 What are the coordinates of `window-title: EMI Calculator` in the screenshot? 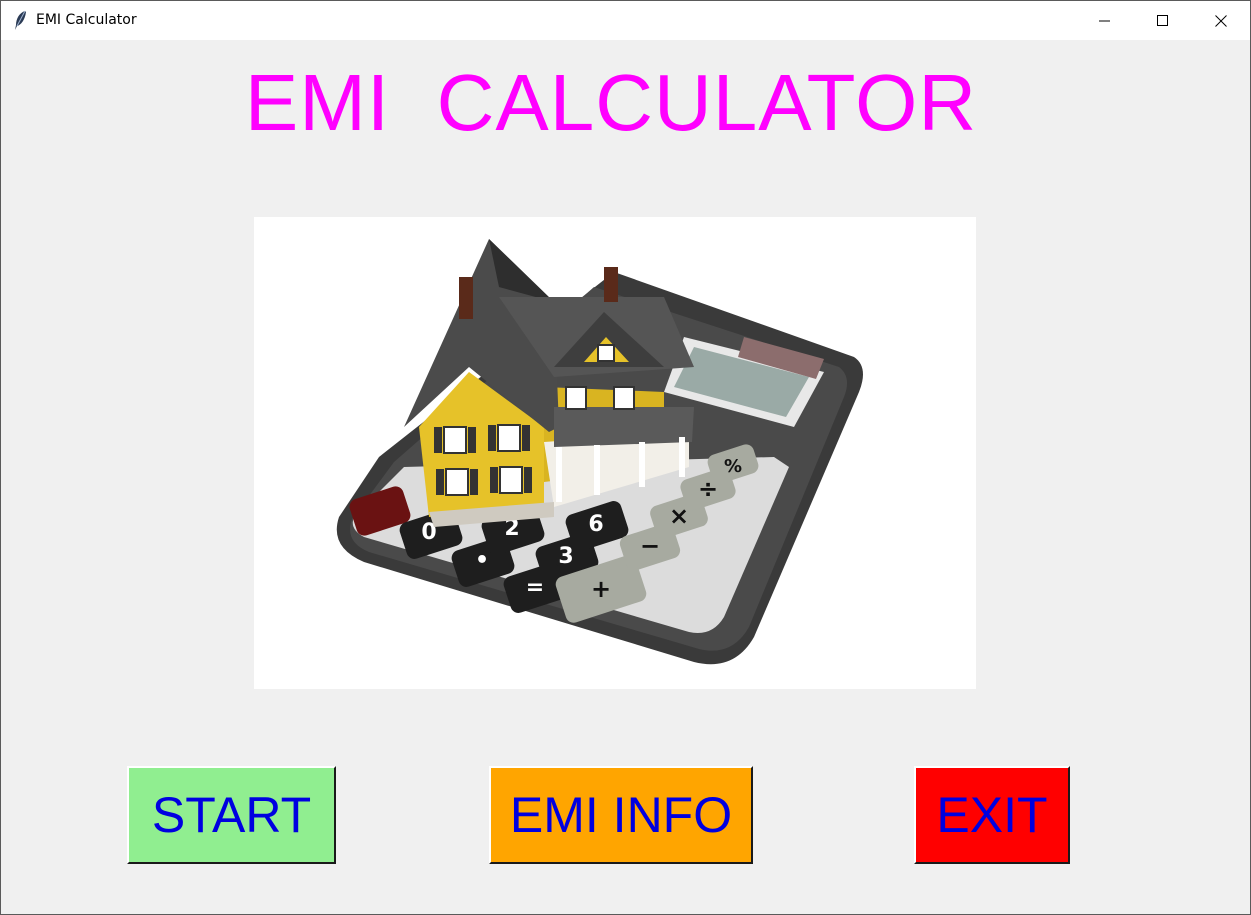 It's located at (86, 20).